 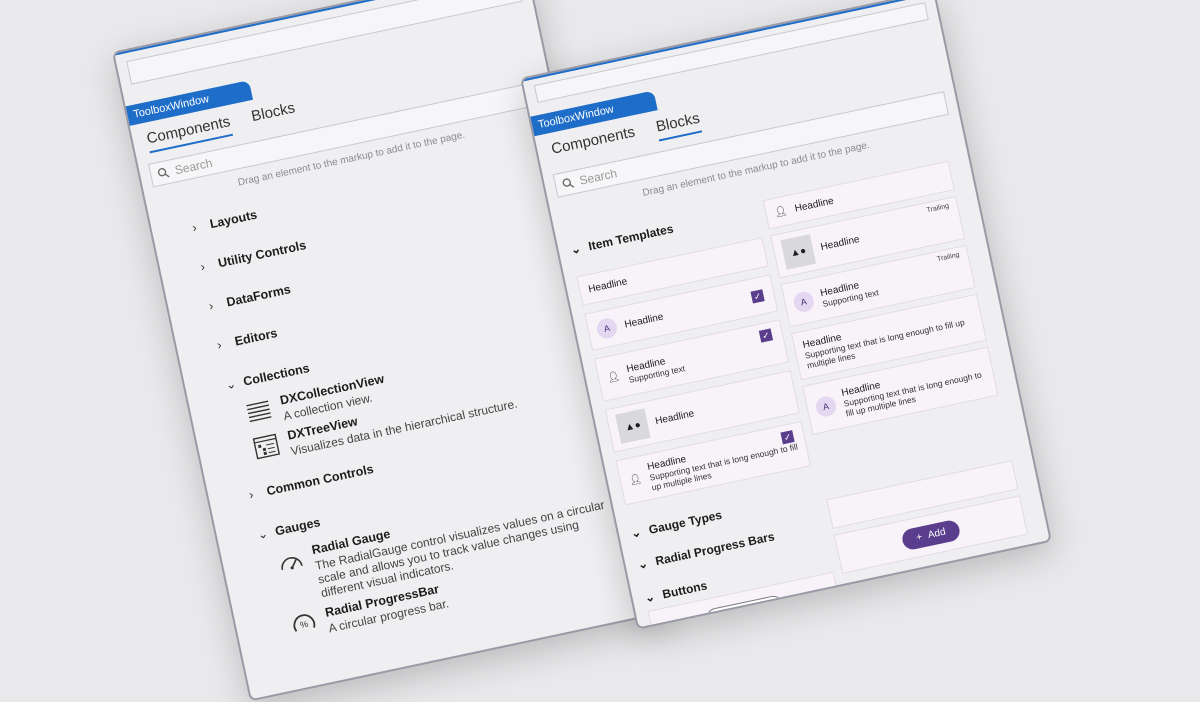 I want to click on section-label: Radial Progress Bars, so click(x=715, y=549).